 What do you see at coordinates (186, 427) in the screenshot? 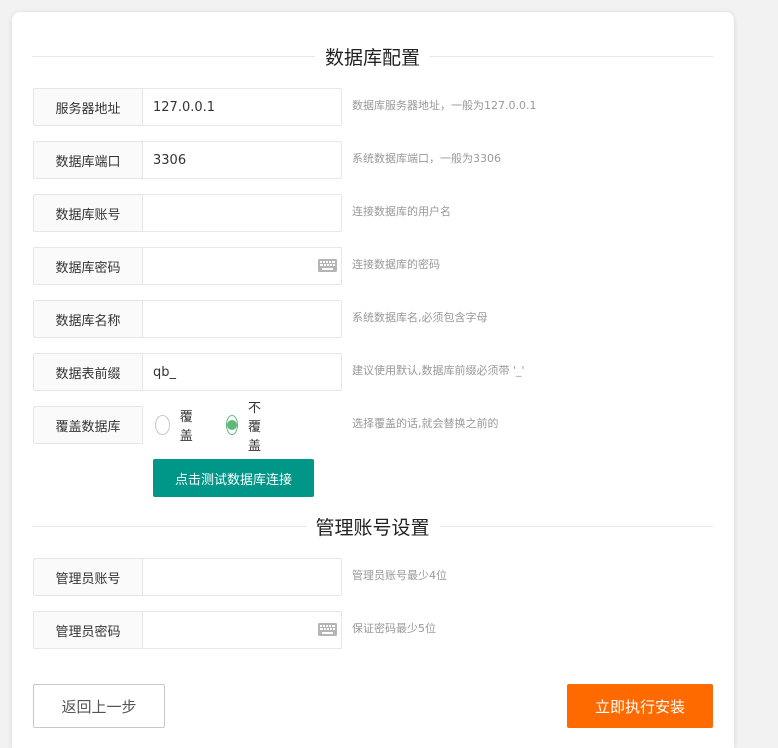
I see `radio-overwrite-label: 覆盖` at bounding box center [186, 427].